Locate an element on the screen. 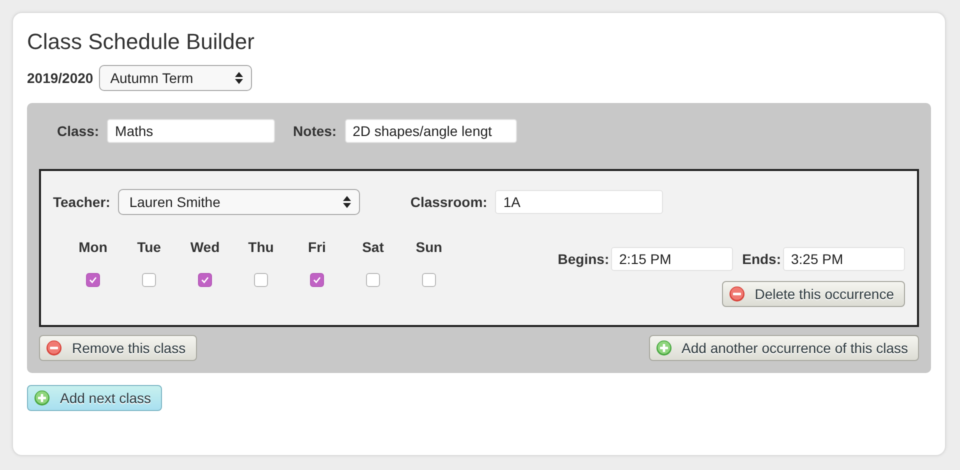 This screenshot has width=960, height=470. day-label: Fri is located at coordinates (317, 247).